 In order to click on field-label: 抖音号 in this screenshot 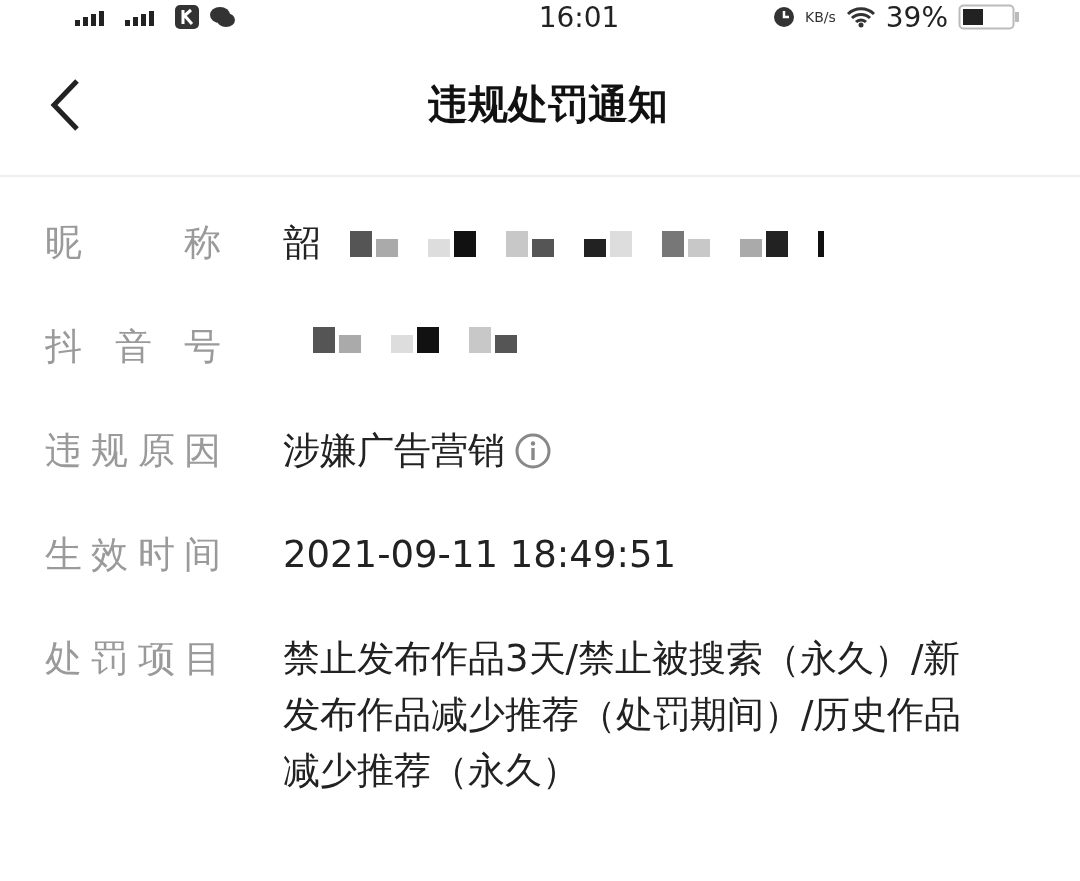, I will do `click(133, 347)`.